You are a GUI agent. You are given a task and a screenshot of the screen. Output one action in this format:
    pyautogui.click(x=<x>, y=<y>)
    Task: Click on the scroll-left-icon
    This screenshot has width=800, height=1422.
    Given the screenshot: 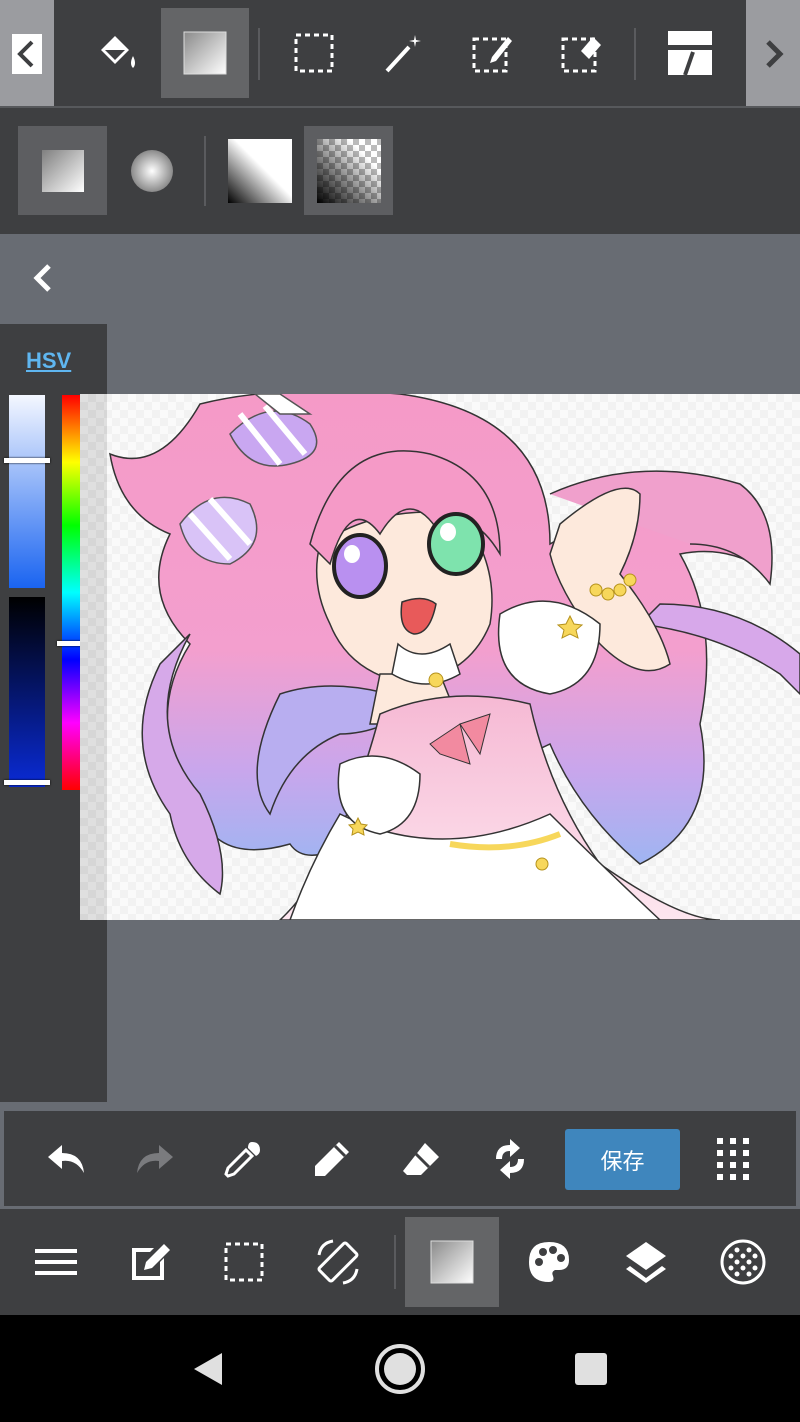 What is the action you would take?
    pyautogui.click(x=27, y=53)
    